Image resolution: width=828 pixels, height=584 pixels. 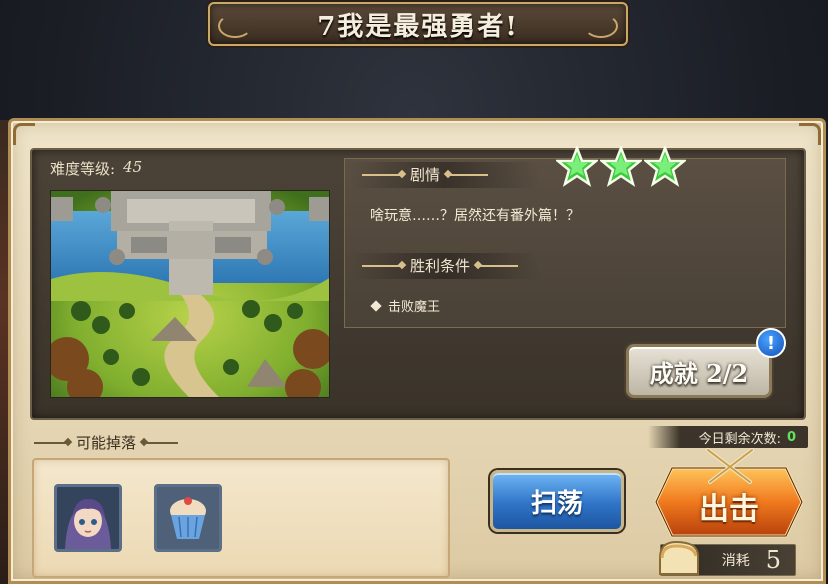 I want to click on difficulty-level: 难度等级: 45, so click(x=96, y=168).